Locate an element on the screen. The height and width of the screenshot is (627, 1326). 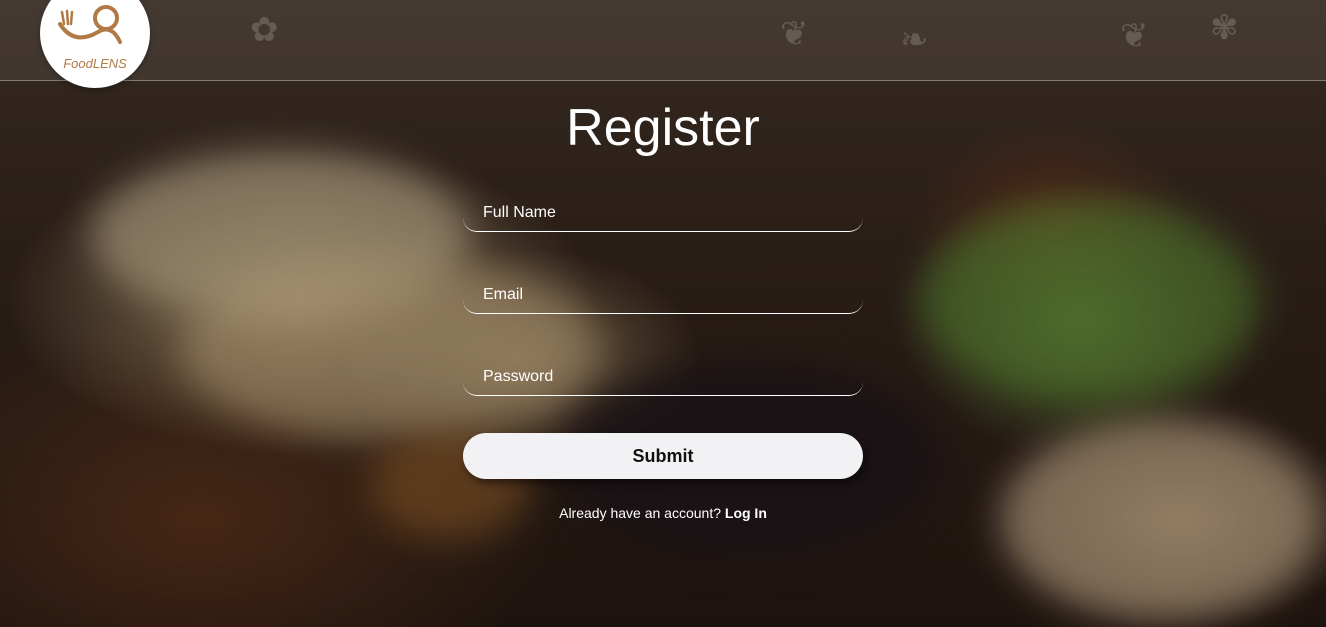
email-field is located at coordinates (663, 297).